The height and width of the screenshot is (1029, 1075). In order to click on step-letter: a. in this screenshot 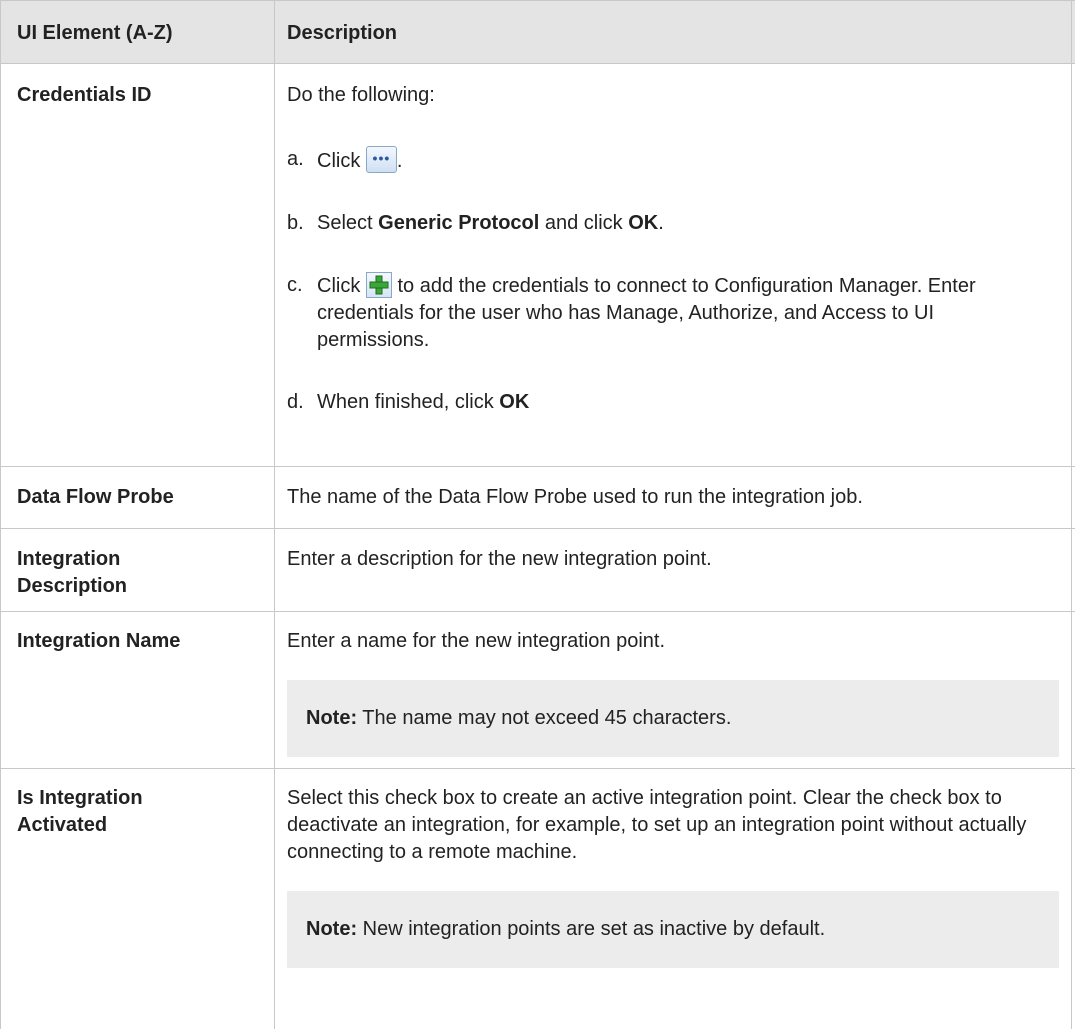, I will do `click(295, 159)`.